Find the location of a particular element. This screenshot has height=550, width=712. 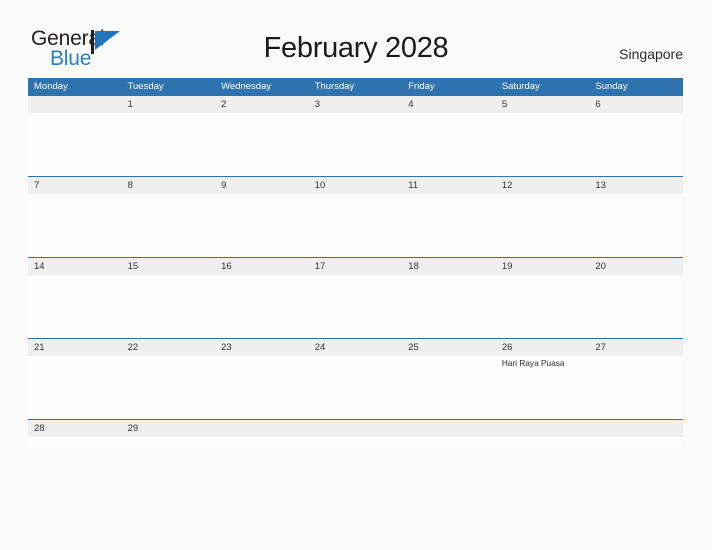

day-event-holiday: Hari Raya Puasa is located at coordinates (533, 363).